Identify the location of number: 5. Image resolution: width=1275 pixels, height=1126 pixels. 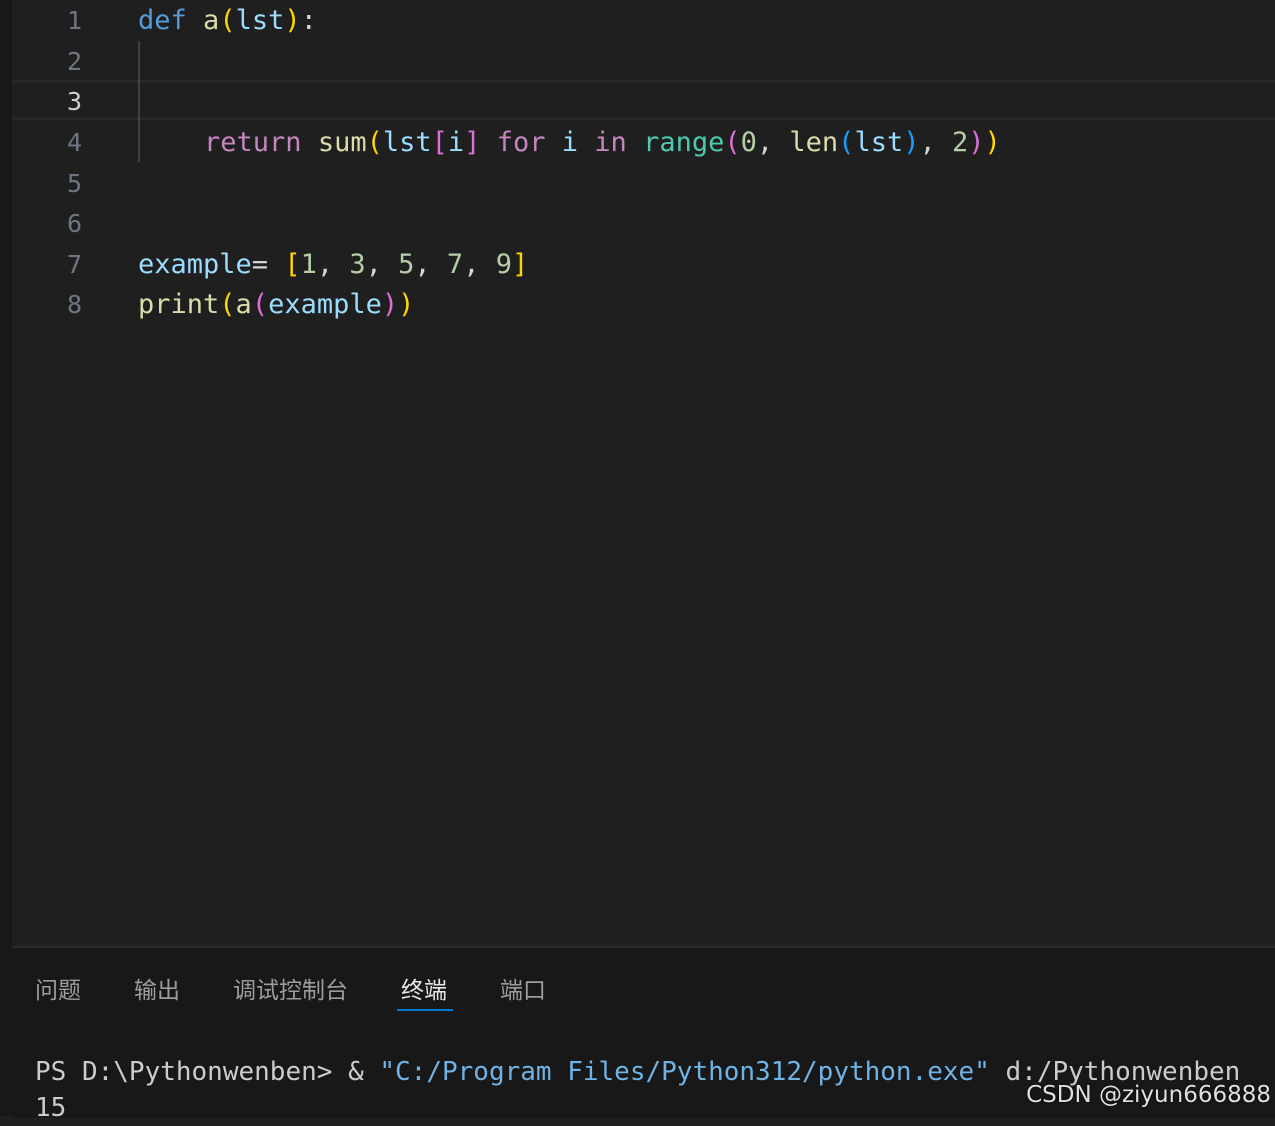
(406, 264).